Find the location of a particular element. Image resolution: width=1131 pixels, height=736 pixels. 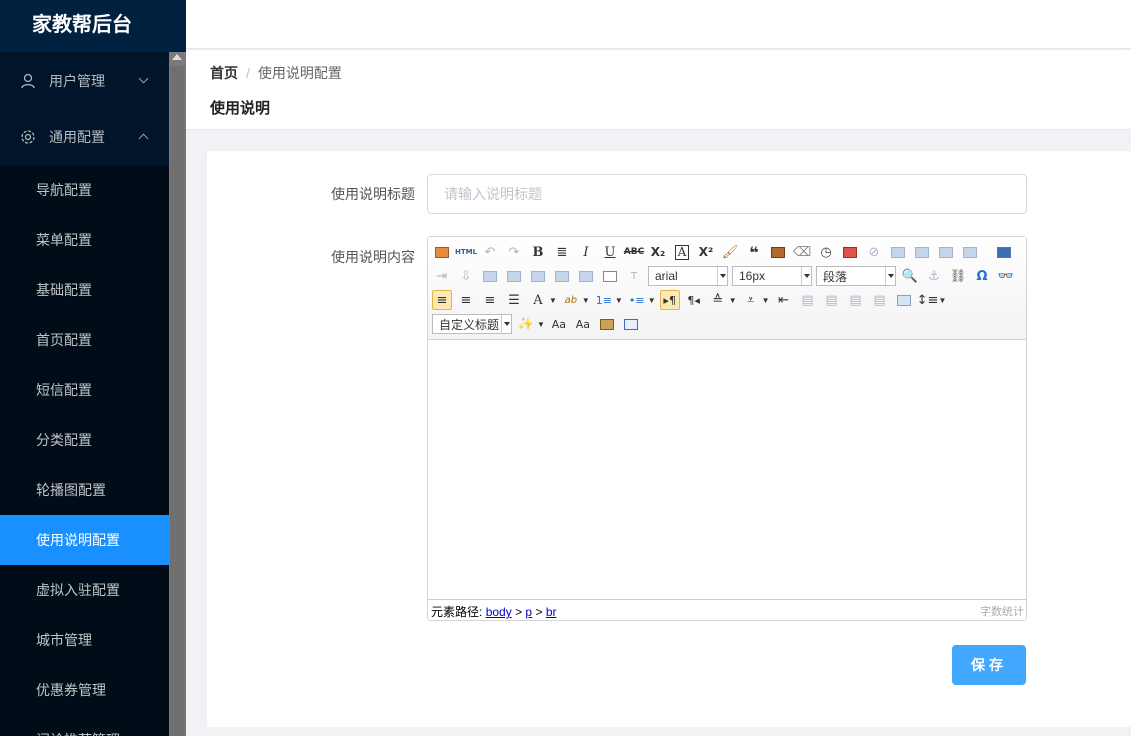

align-justify-icon: ☰ is located at coordinates (514, 300).